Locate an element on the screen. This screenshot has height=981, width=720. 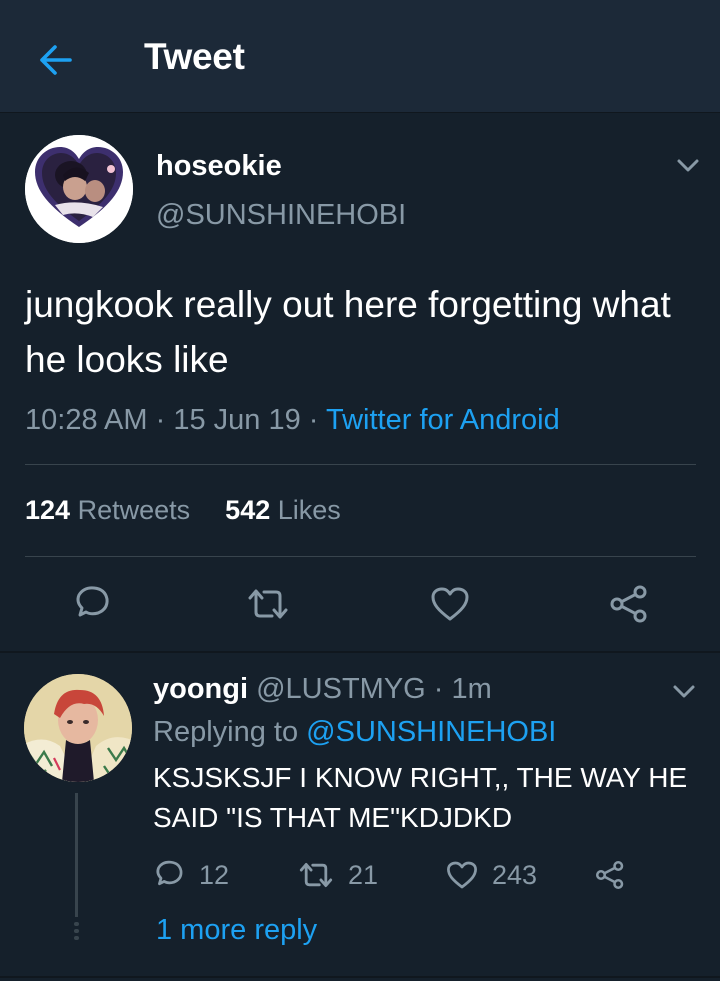
likes-label: Likes is located at coordinates (309, 510).